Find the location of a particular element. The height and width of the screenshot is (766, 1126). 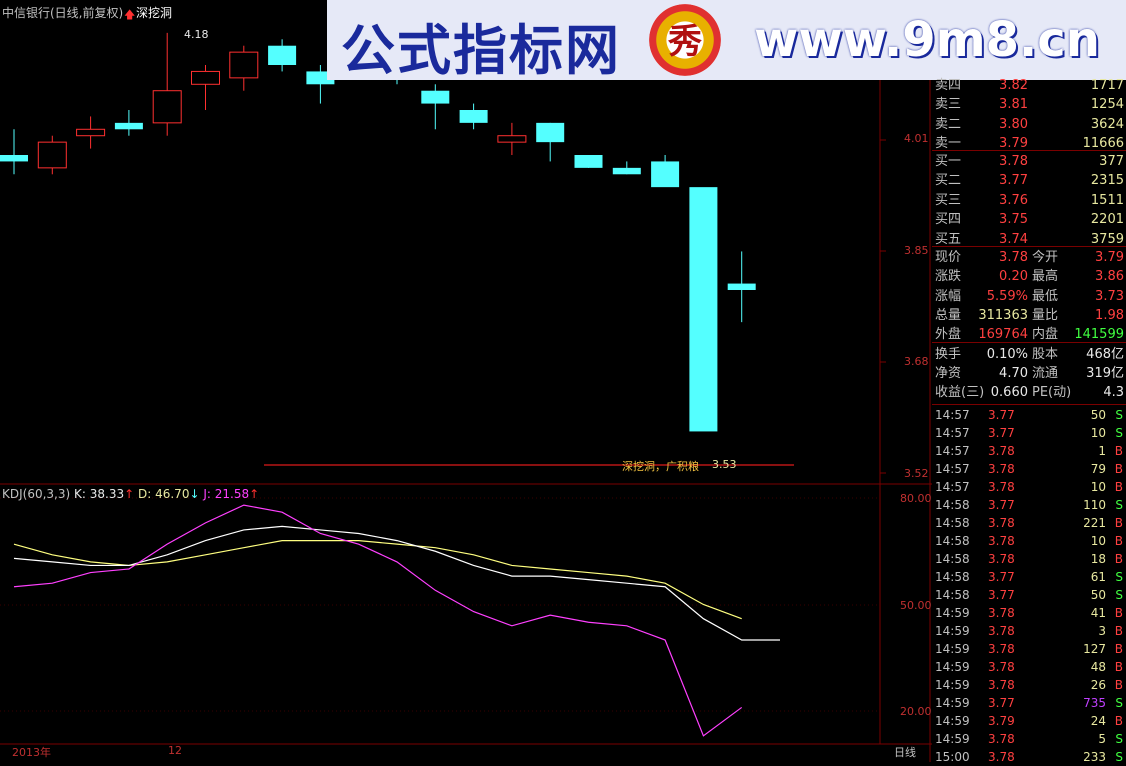

stat-value: 3.79 is located at coordinates (1109, 257).